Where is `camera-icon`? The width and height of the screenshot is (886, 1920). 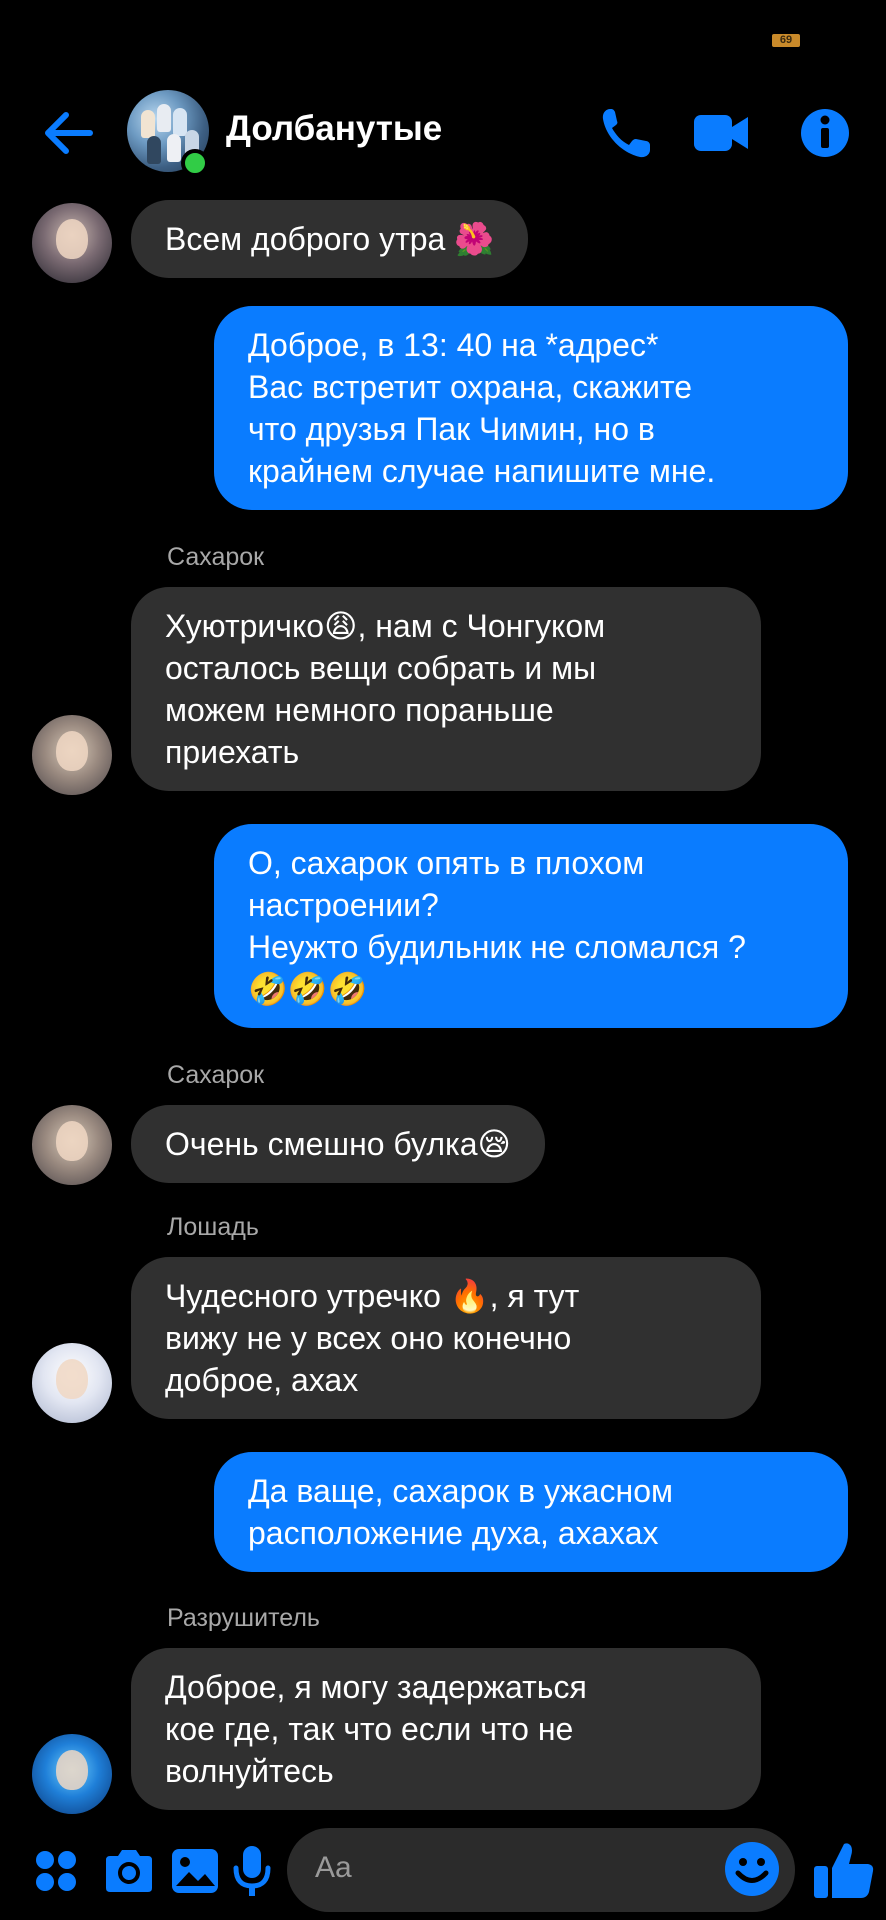 camera-icon is located at coordinates (129, 1871).